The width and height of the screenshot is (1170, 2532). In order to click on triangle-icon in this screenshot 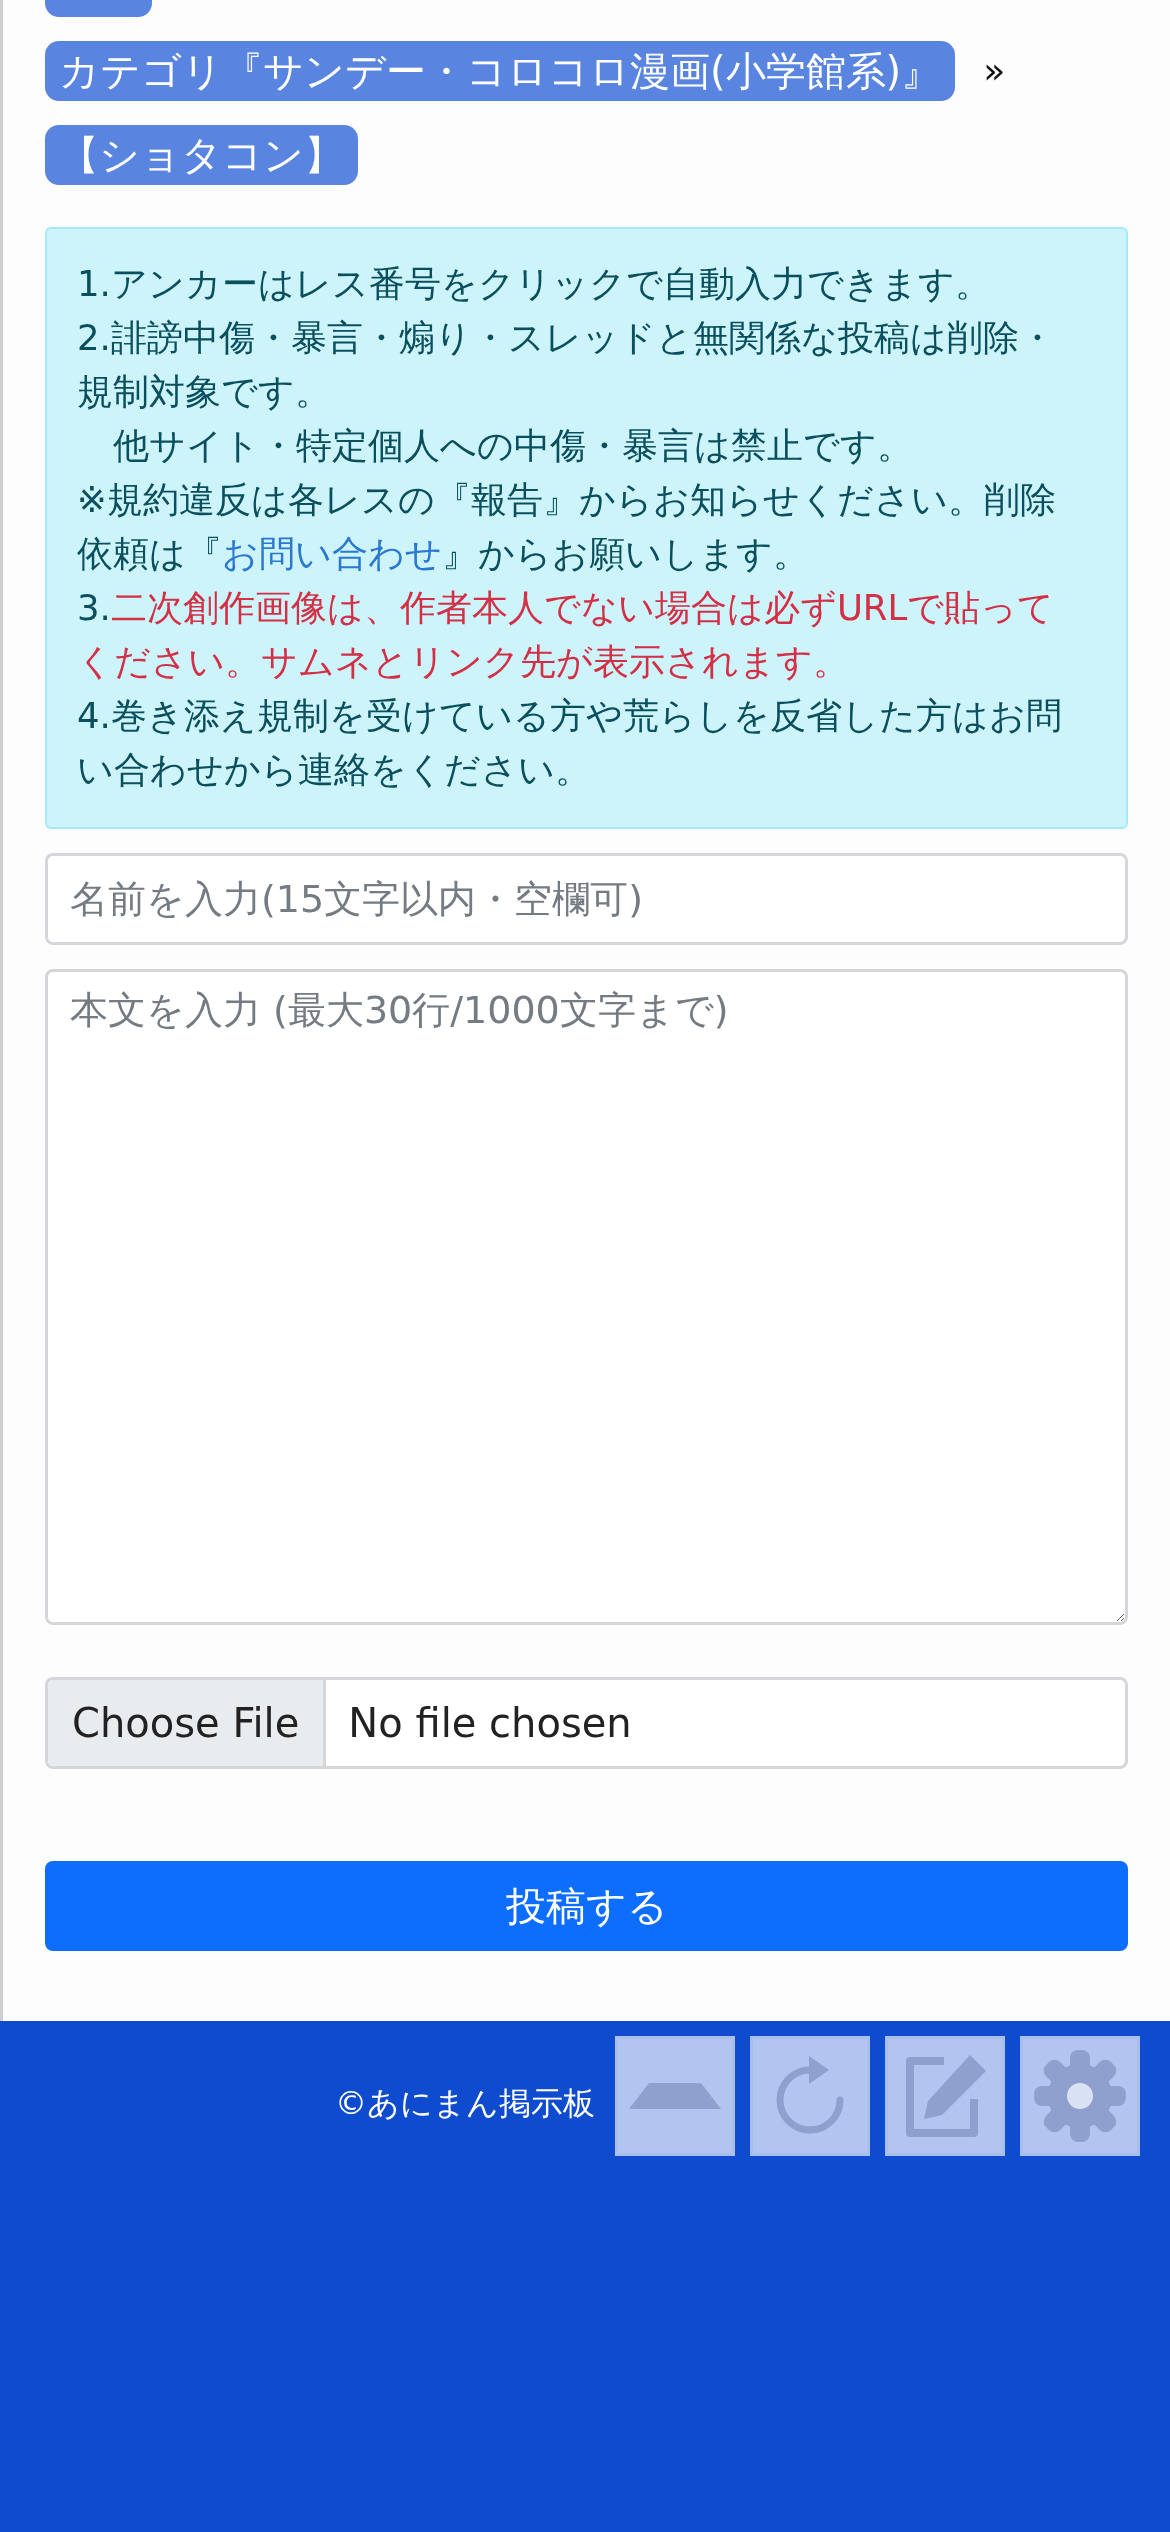, I will do `click(675, 2096)`.